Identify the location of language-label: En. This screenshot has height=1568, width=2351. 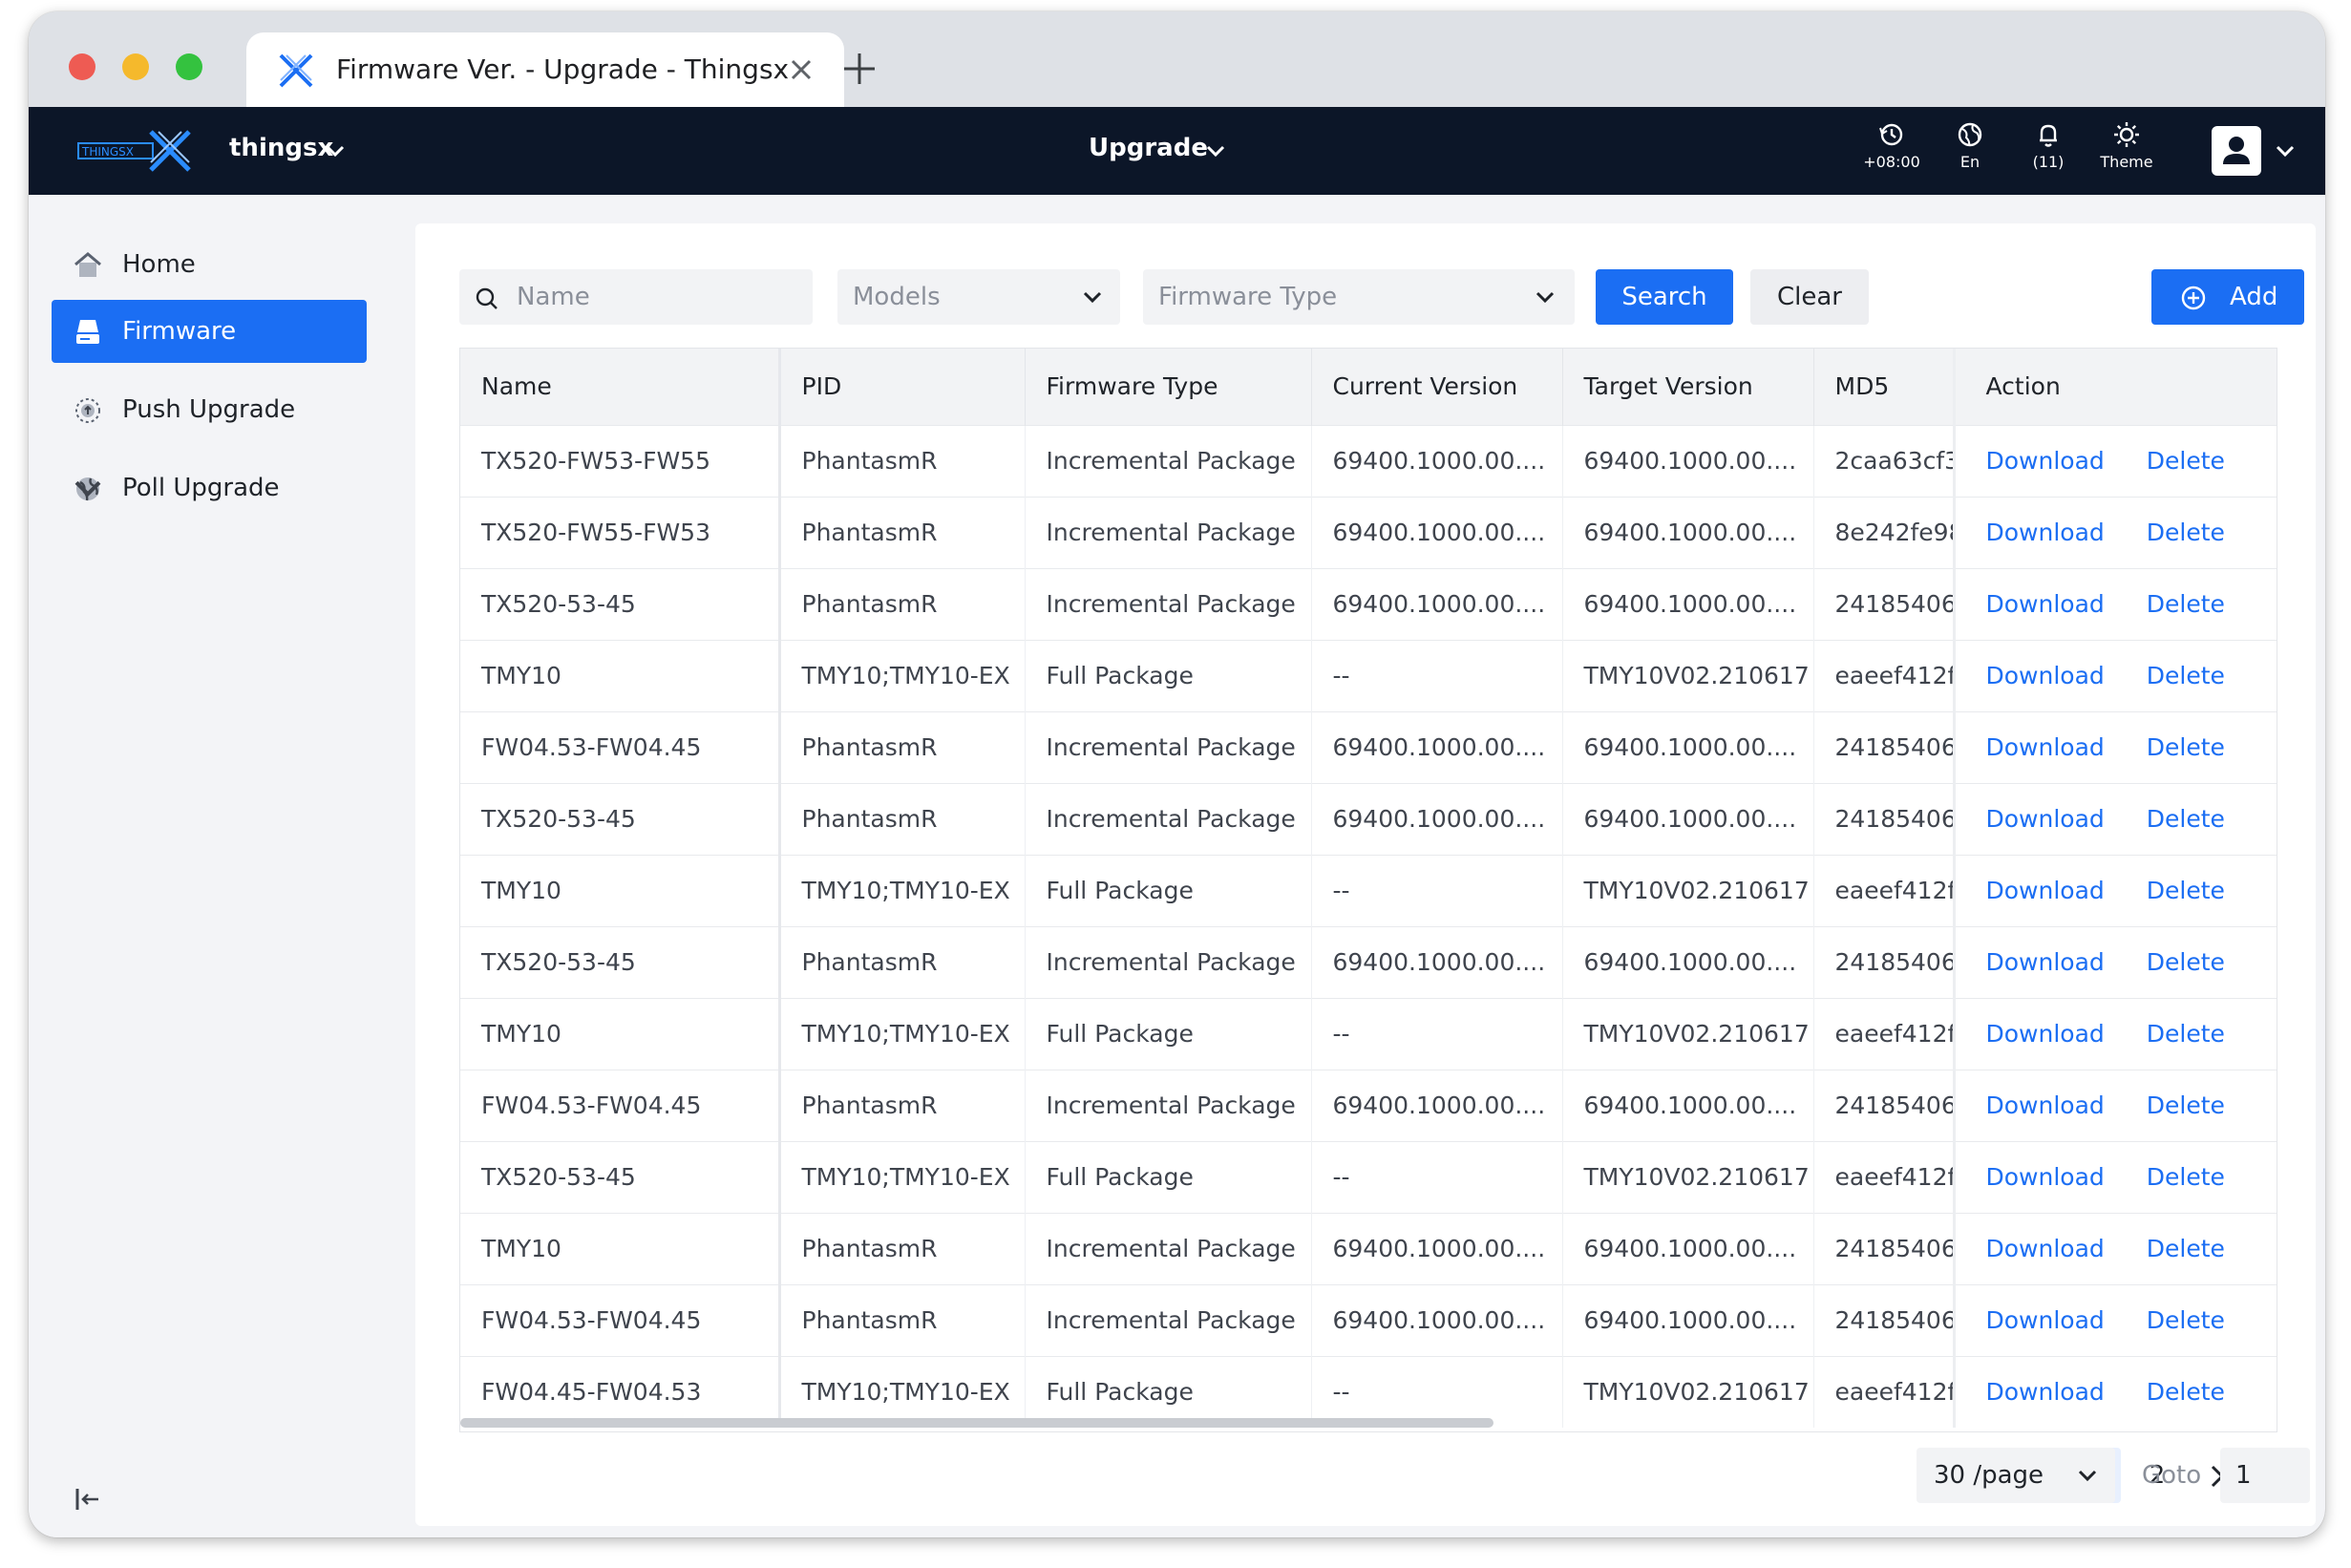
(1970, 162).